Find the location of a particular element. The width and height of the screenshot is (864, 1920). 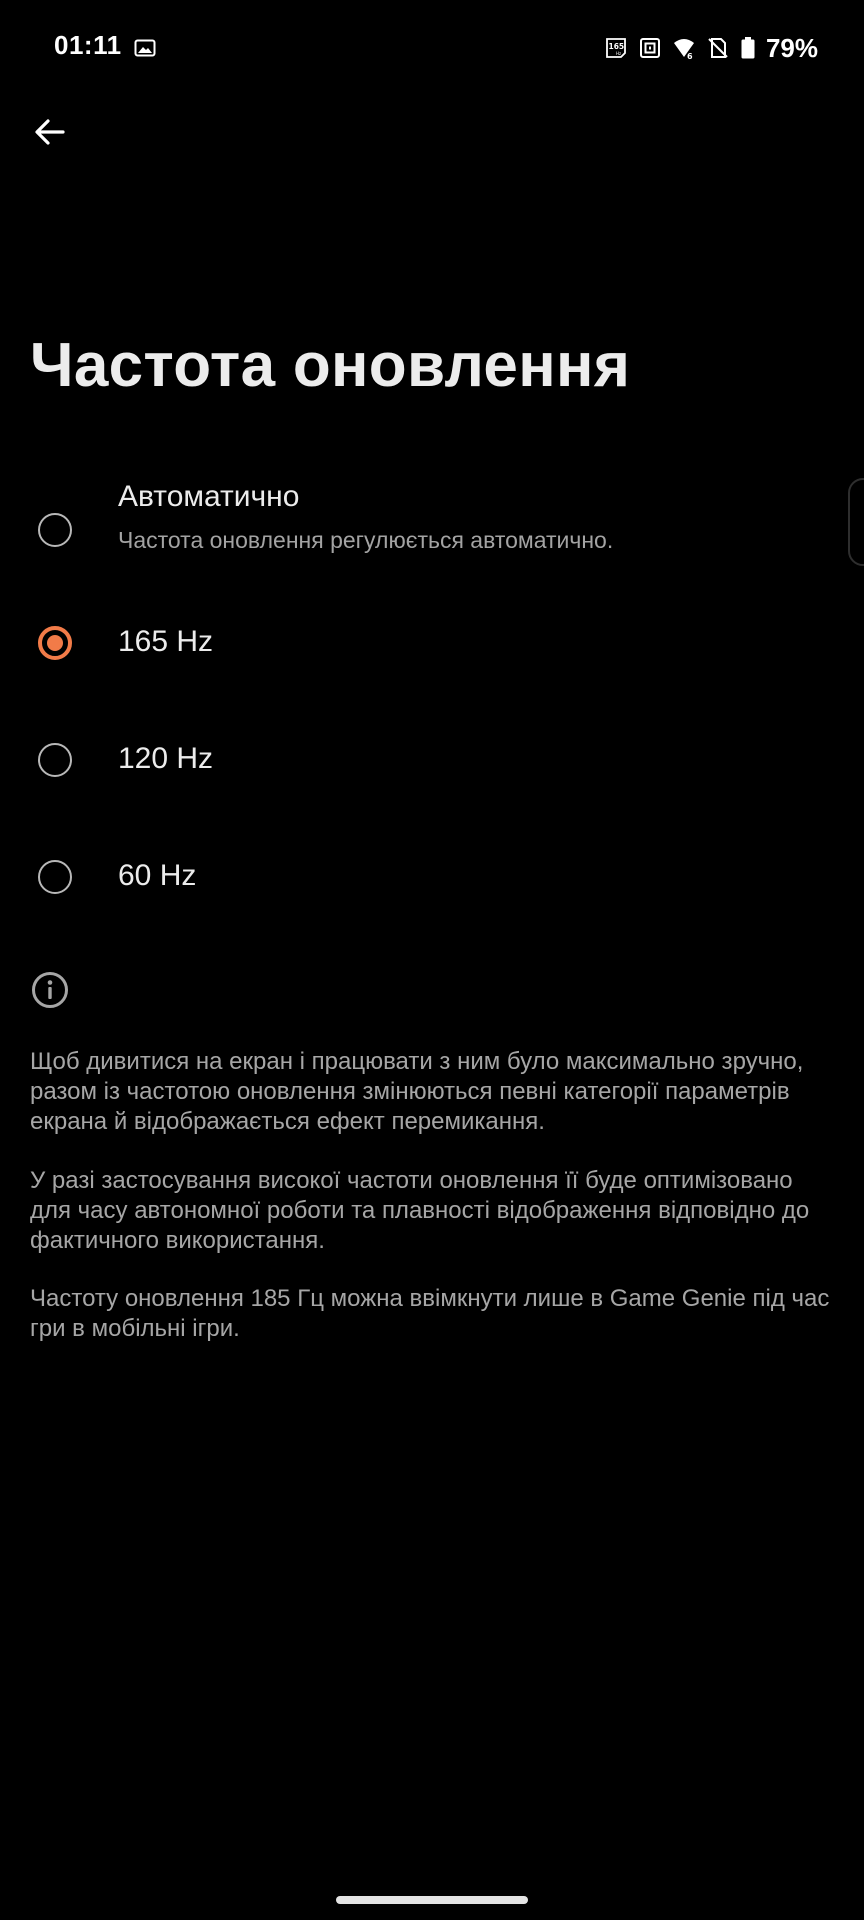

refresh-rate-165-icon: 165 Hz is located at coordinates (616, 48).